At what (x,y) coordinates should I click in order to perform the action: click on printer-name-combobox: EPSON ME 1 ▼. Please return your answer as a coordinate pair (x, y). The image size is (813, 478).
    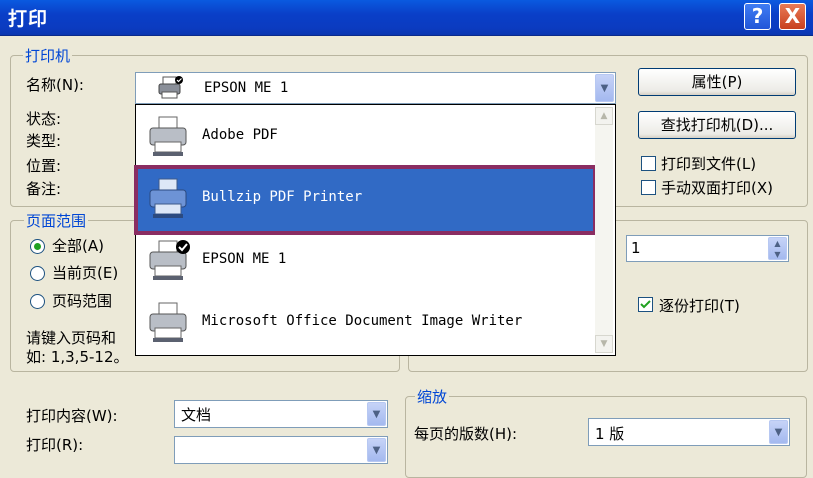
    Looking at the image, I should click on (375, 88).